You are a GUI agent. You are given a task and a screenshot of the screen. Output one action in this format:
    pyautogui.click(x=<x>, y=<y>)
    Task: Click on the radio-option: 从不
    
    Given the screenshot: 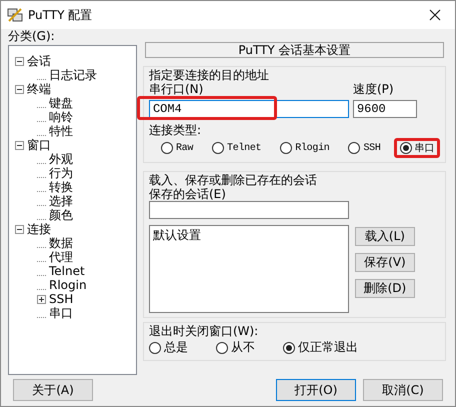 What is the action you would take?
    pyautogui.click(x=235, y=347)
    